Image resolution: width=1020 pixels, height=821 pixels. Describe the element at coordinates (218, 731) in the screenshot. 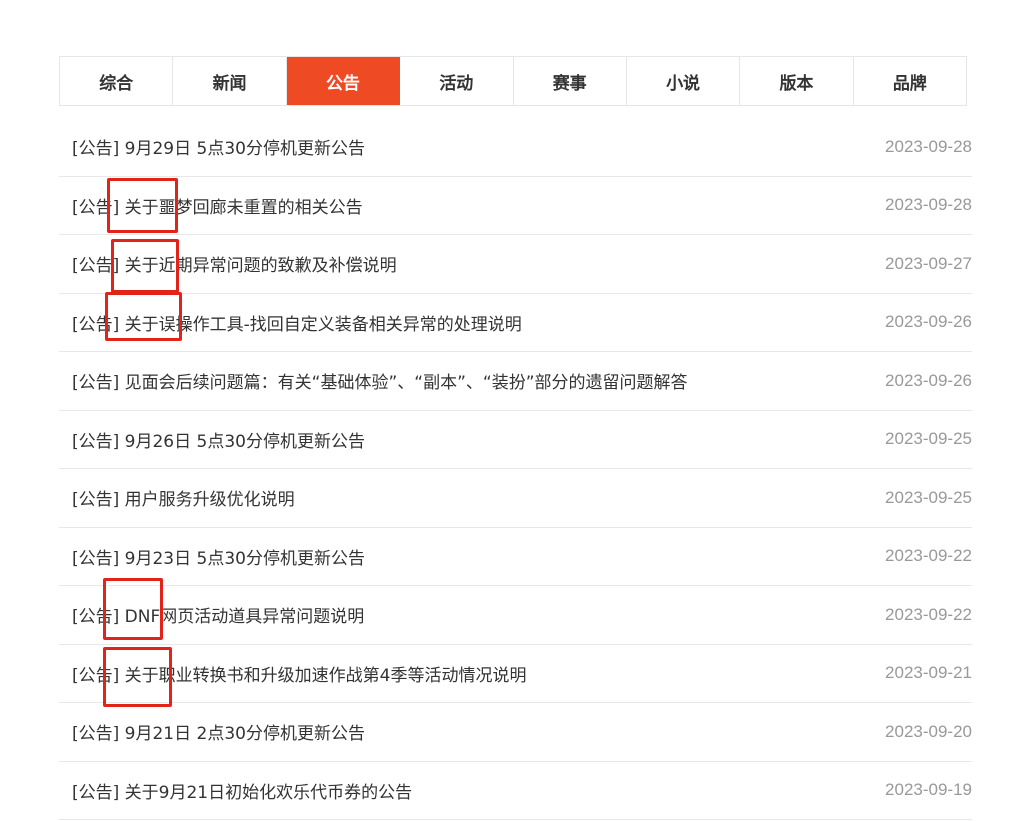

I see `news-title: [公告] 9月21日 2点30分停机更新公告` at that location.